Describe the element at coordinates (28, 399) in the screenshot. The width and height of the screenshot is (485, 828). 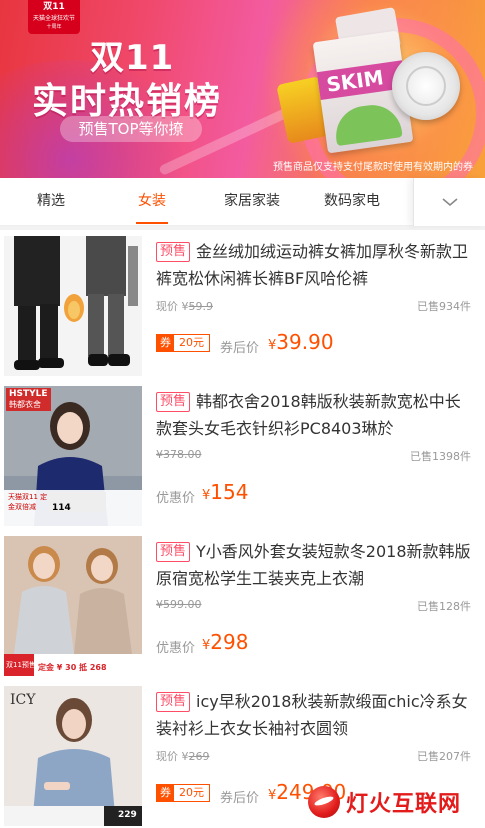
I see `brand-label: HSTYLE 韩都衣舍` at that location.